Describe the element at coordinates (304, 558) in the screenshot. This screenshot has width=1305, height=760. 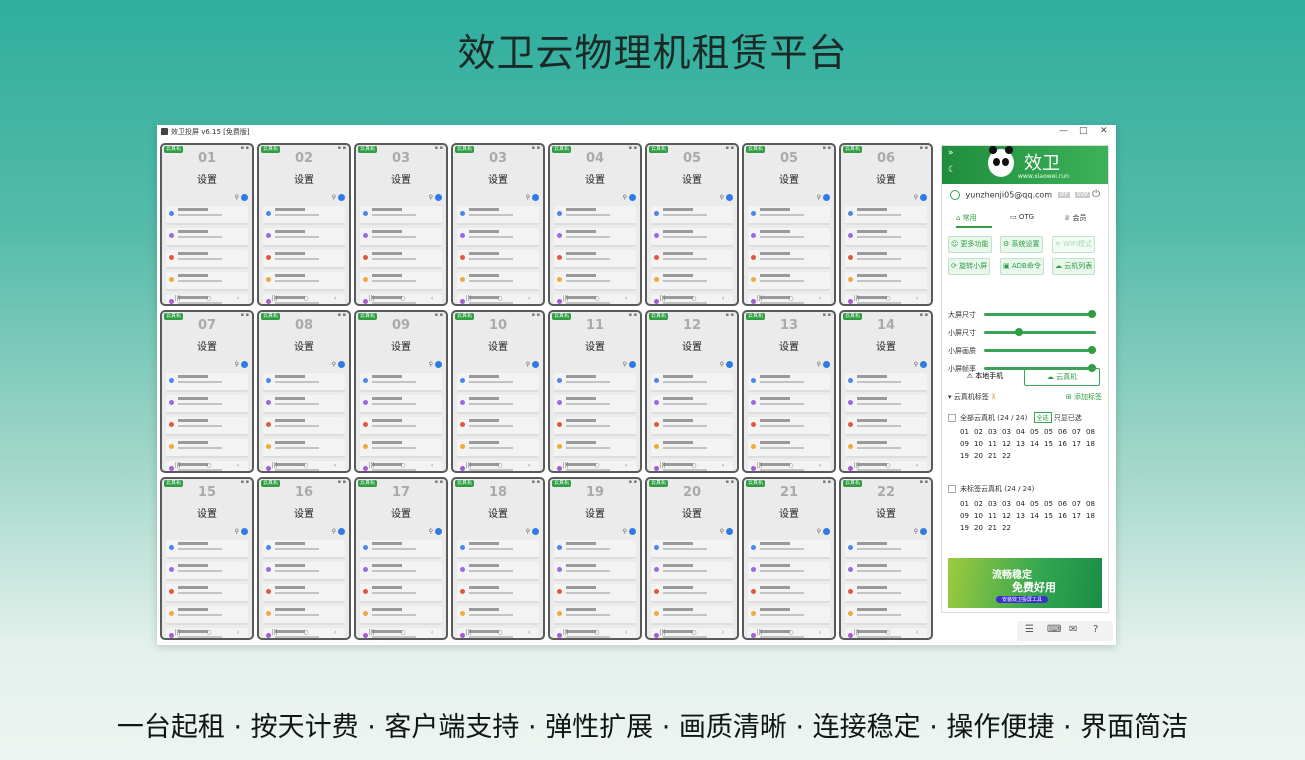
I see `phone-screen: 云真机 ▪ ▪ 16 设置 ⚲ ||| ○ ‹` at that location.